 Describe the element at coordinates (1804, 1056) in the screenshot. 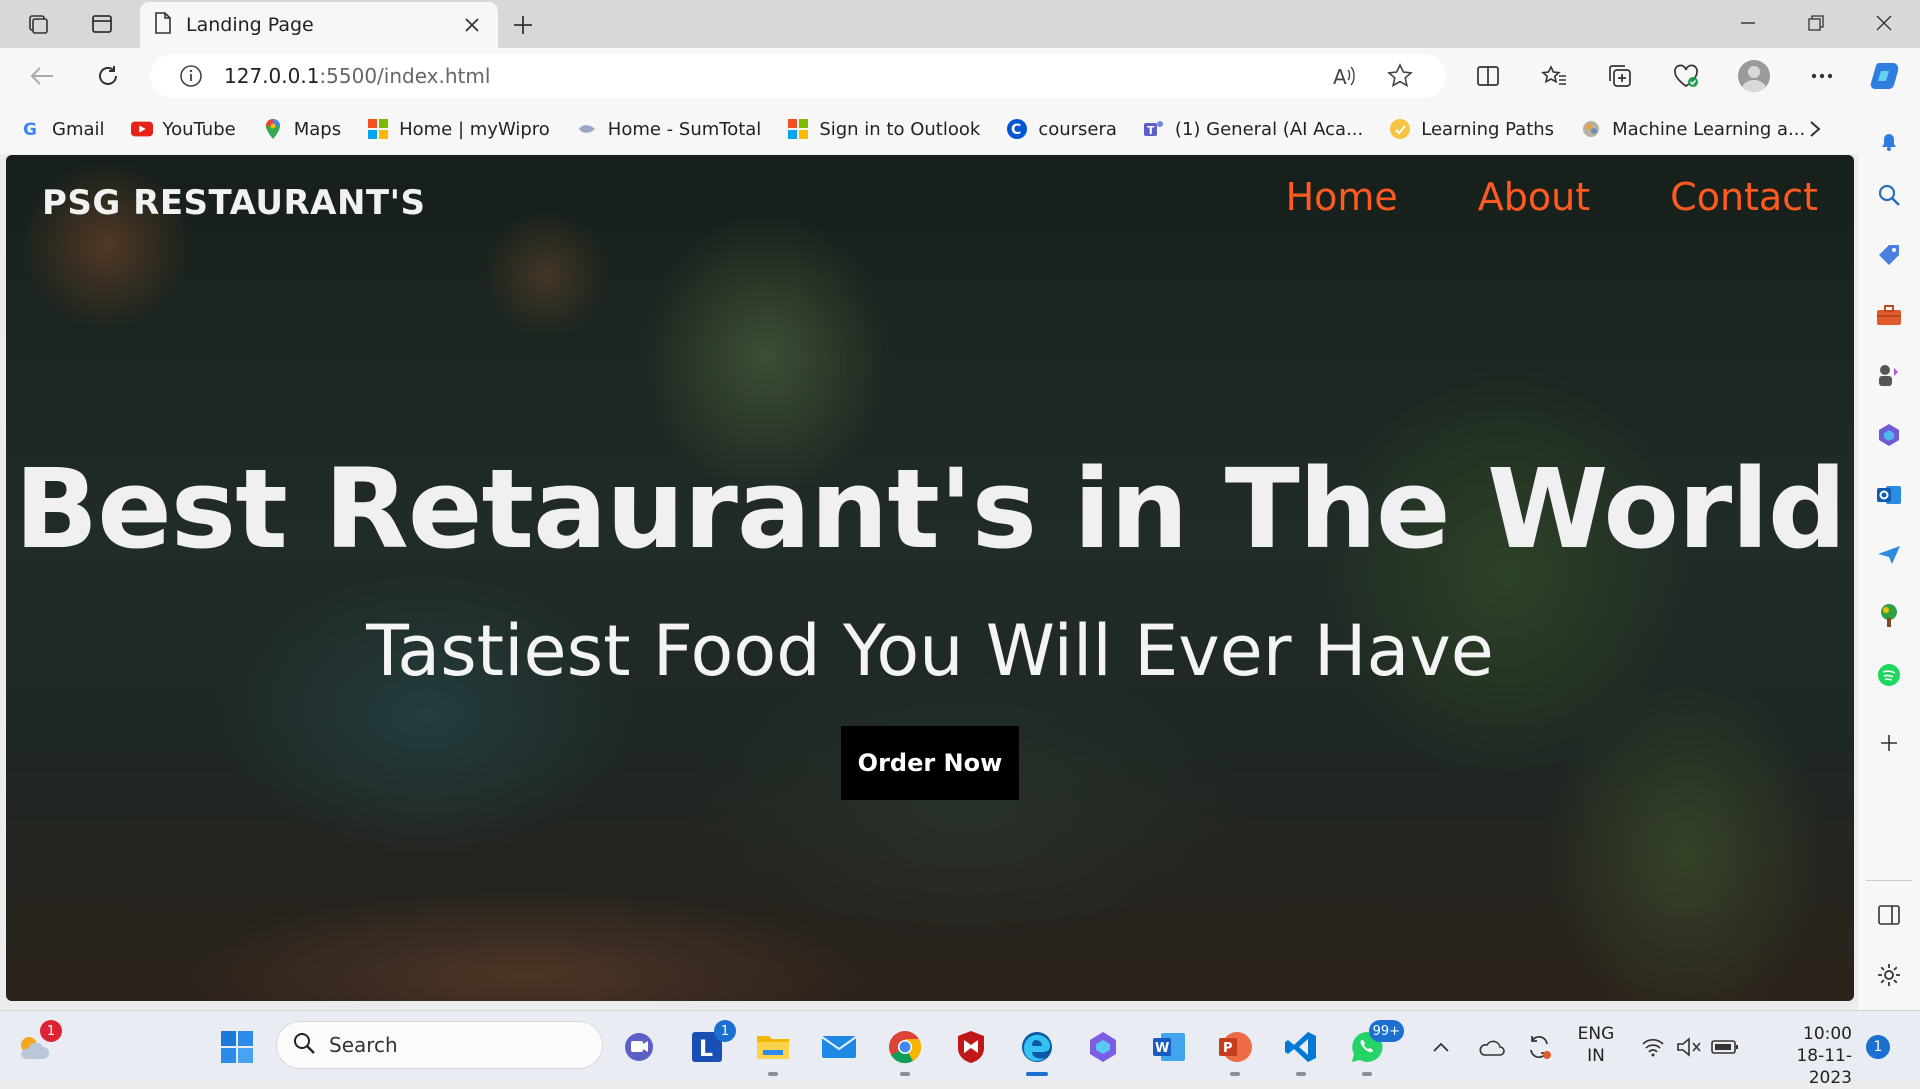

I see `clock: 10:00 18-11-2023` at that location.